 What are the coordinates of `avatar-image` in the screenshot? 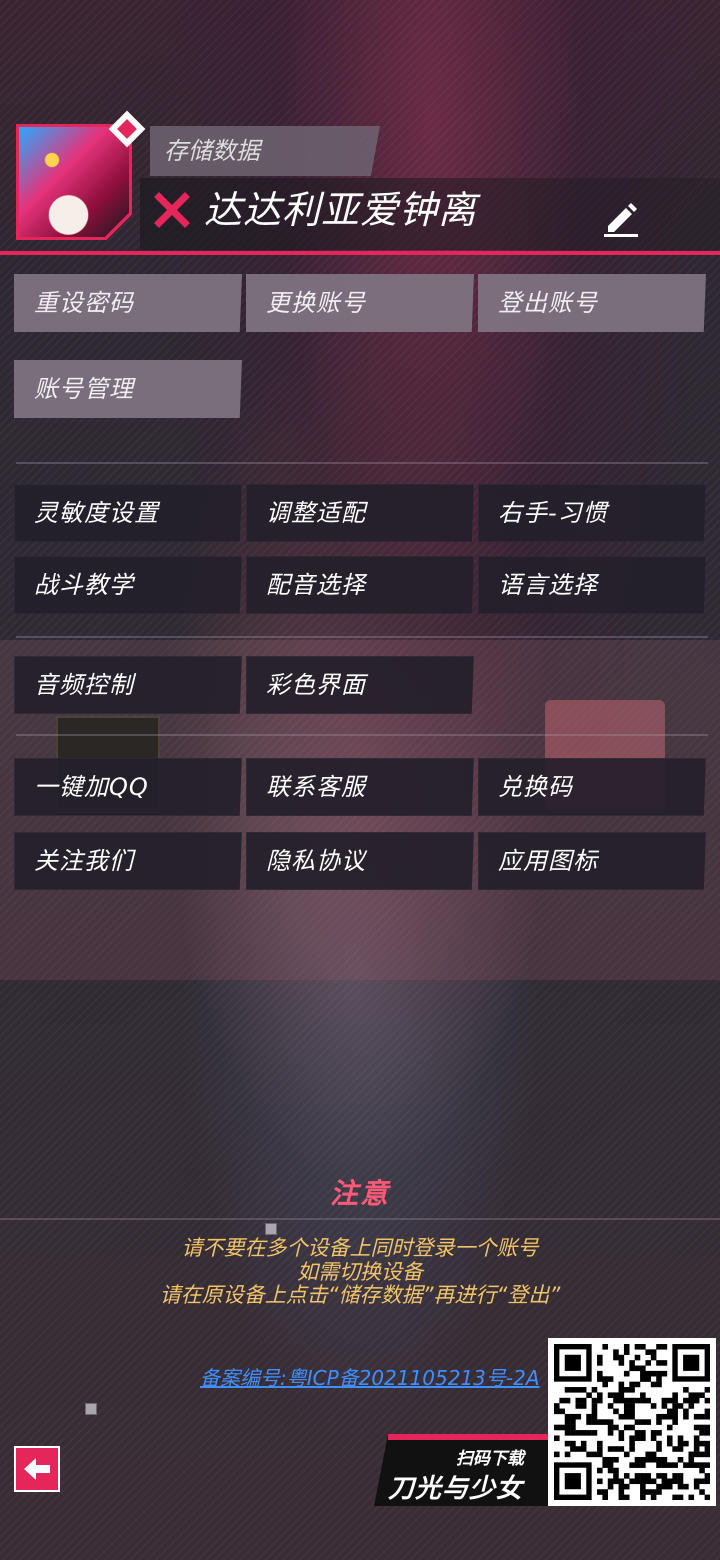 It's located at (74, 182).